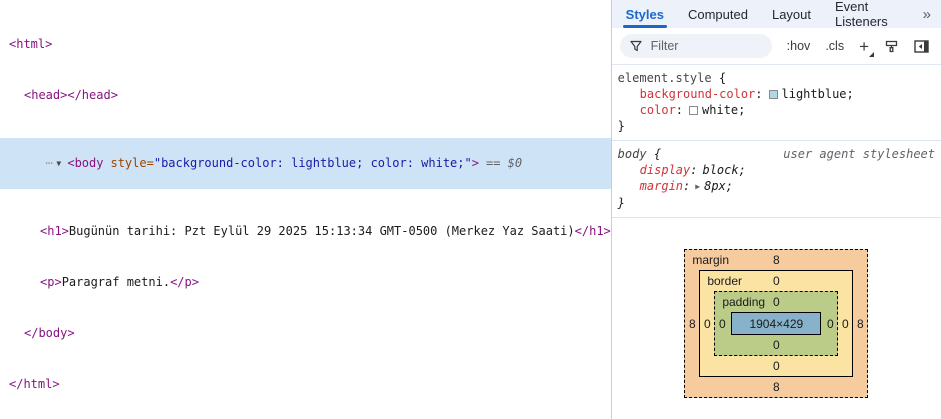 The height and width of the screenshot is (419, 941). What do you see at coordinates (927, 14) in the screenshot?
I see `more-tabs-chevron-icon: »` at bounding box center [927, 14].